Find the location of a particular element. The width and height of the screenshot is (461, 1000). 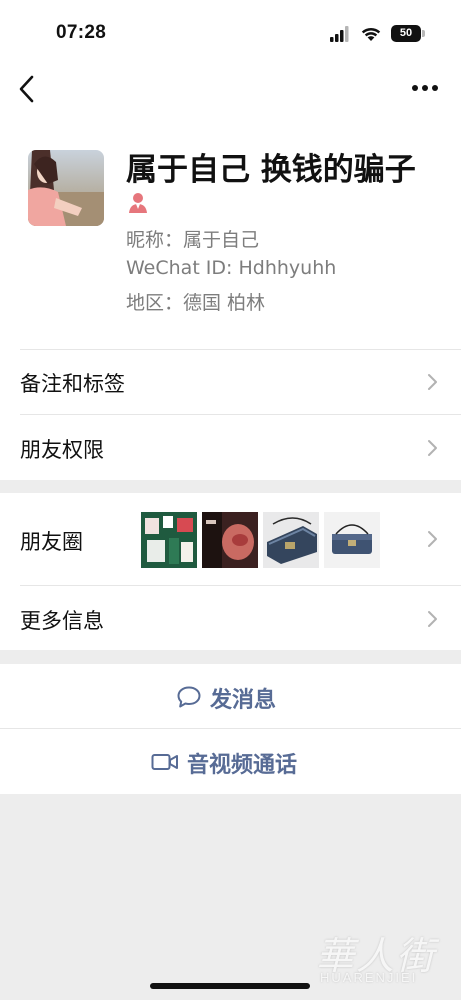

home-indicator is located at coordinates (230, 986).